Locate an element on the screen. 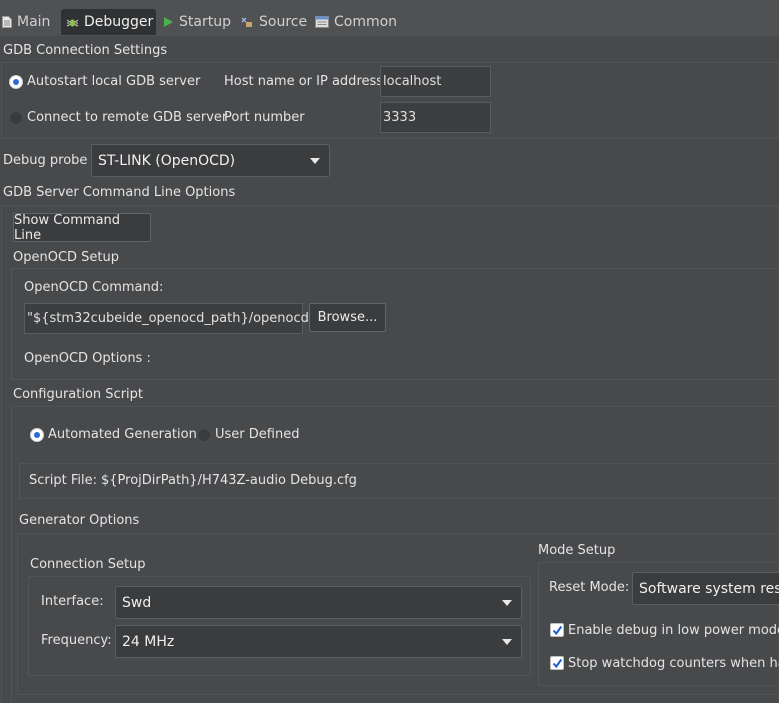 The image size is (779, 703). low-power-checkbox is located at coordinates (557, 630).